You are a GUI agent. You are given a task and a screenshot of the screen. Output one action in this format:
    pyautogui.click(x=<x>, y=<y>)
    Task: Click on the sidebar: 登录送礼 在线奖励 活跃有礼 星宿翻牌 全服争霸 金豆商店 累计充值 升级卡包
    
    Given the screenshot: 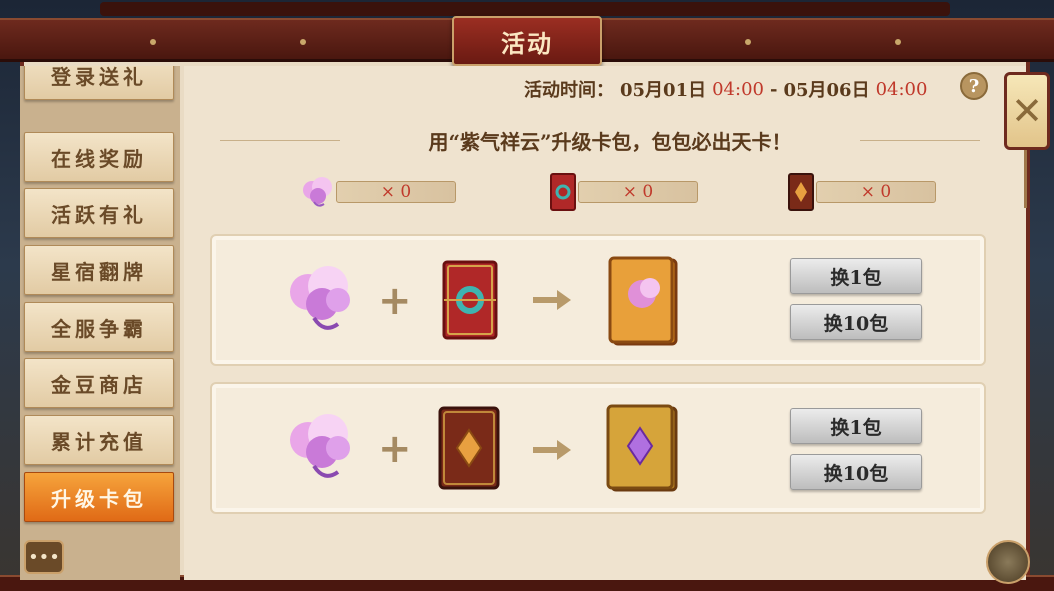 What is the action you would take?
    pyautogui.click(x=100, y=323)
    